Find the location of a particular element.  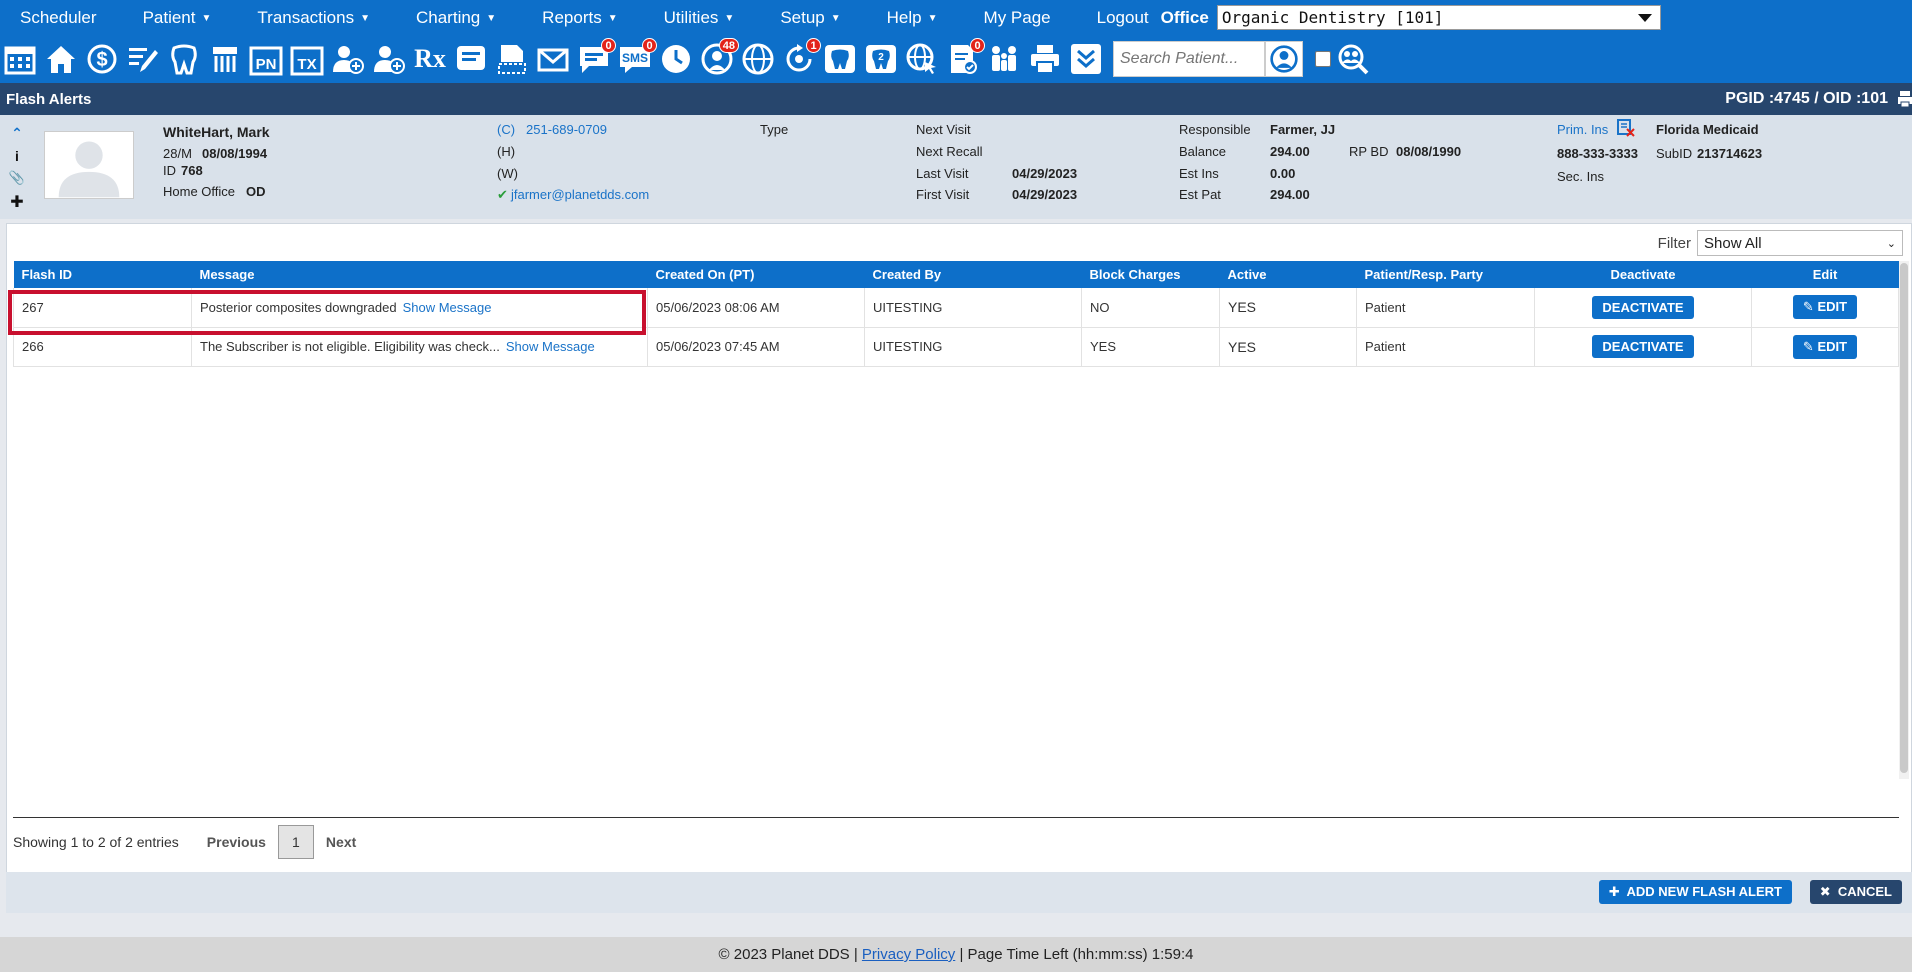

prescription-icon: Rx is located at coordinates (430, 59).